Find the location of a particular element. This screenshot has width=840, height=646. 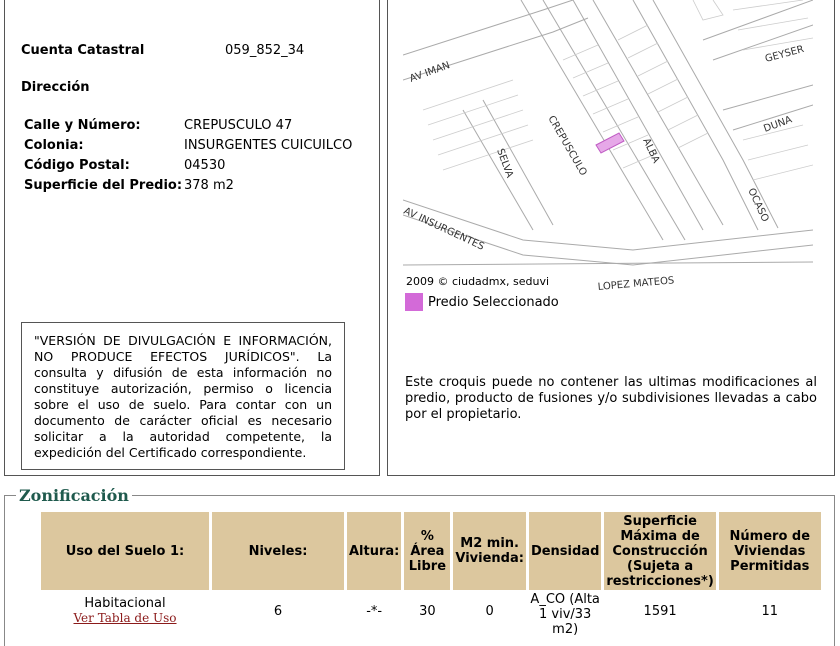

header-niveles: Niveles: is located at coordinates (278, 551).